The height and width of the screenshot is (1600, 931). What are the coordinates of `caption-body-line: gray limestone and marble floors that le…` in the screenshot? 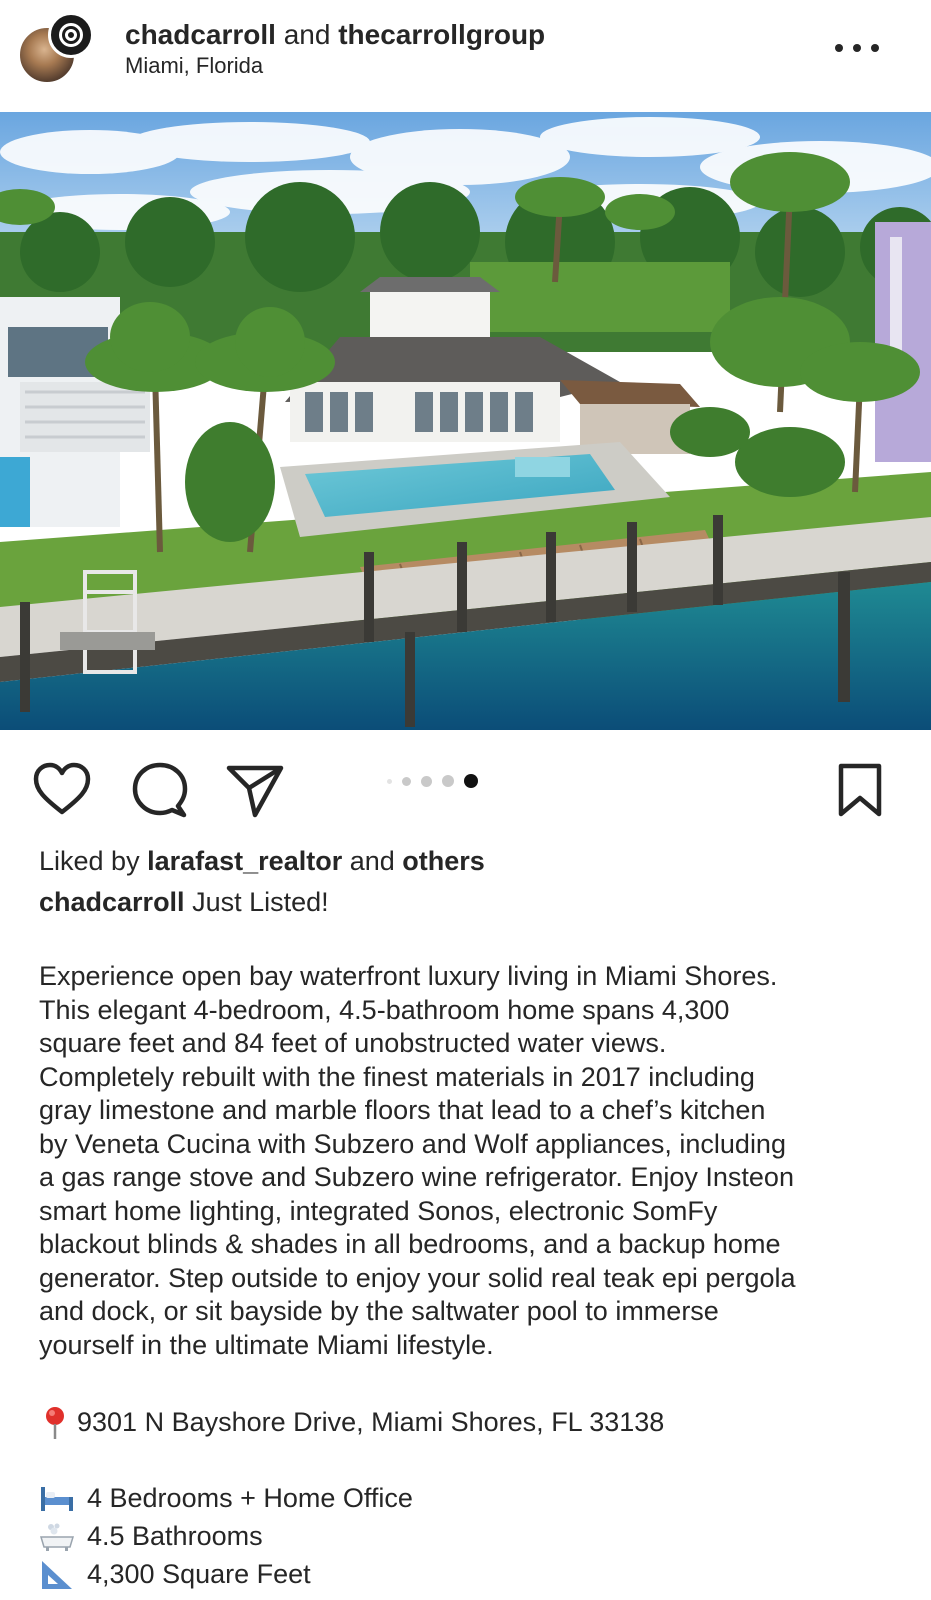 It's located at (402, 1110).